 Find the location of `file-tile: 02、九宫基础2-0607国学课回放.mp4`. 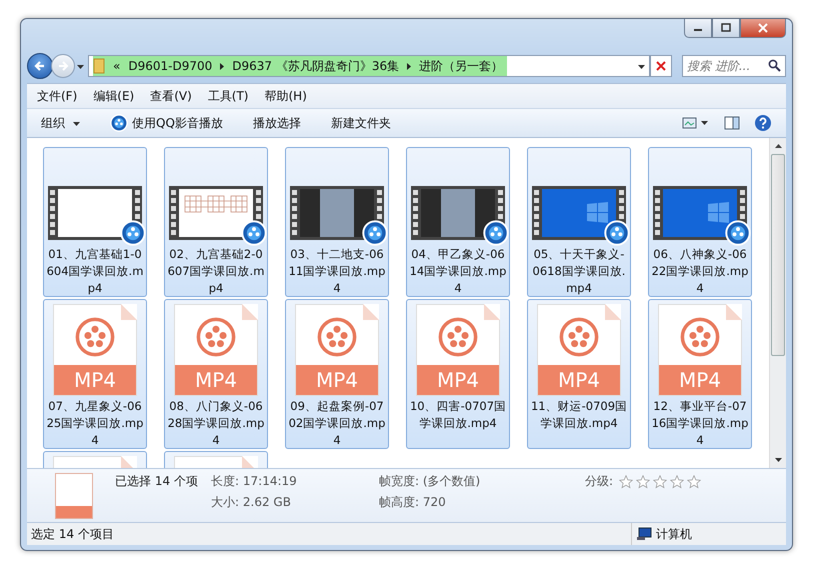

file-tile: 02、九宫基础2-0607国学课回放.mp4 is located at coordinates (216, 222).